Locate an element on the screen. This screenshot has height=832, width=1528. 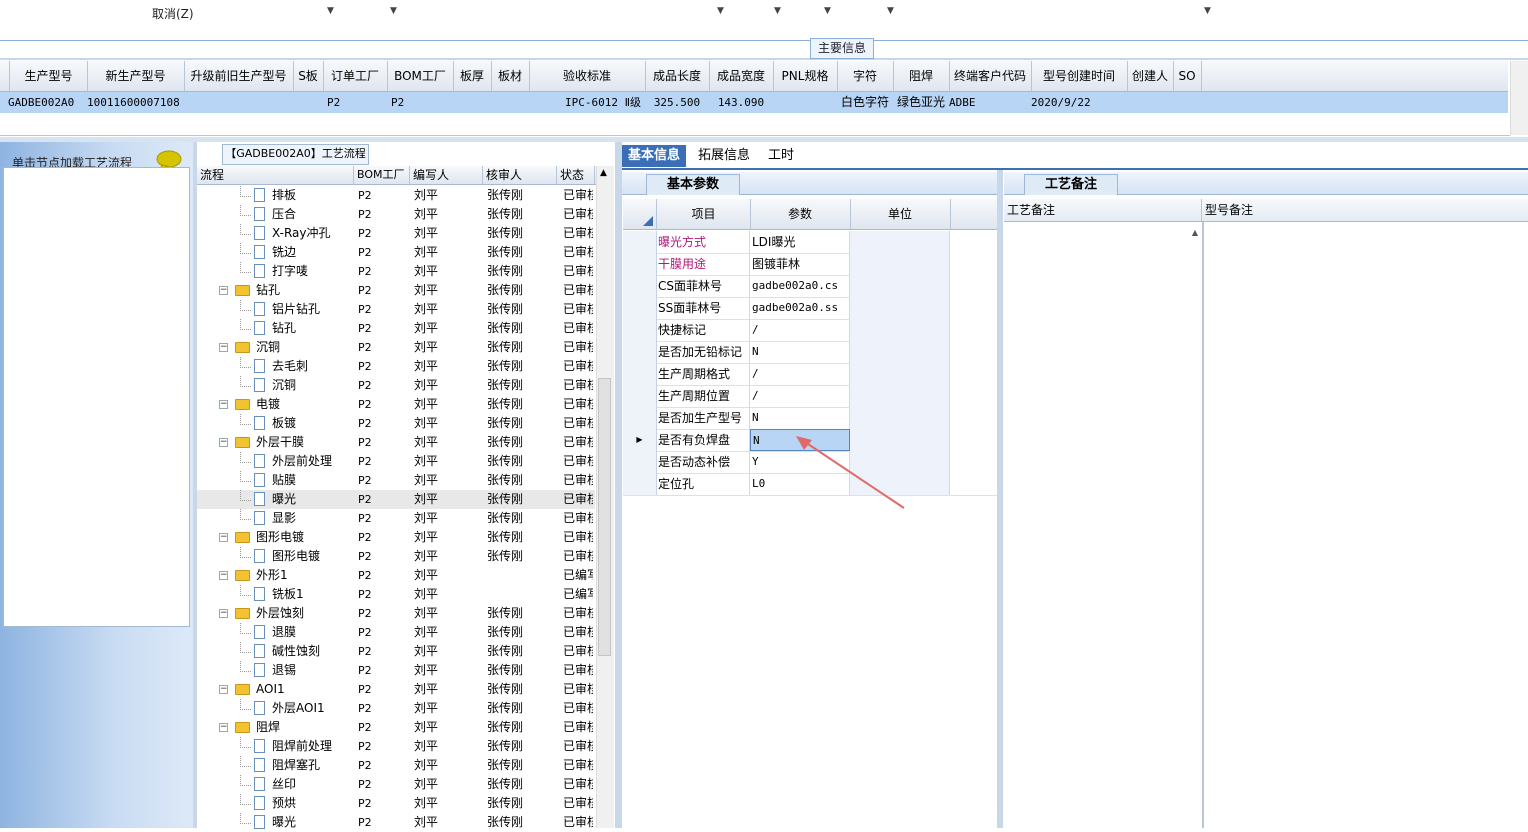
param-row: 干膜用途 图镀菲林 is located at coordinates (810, 264).